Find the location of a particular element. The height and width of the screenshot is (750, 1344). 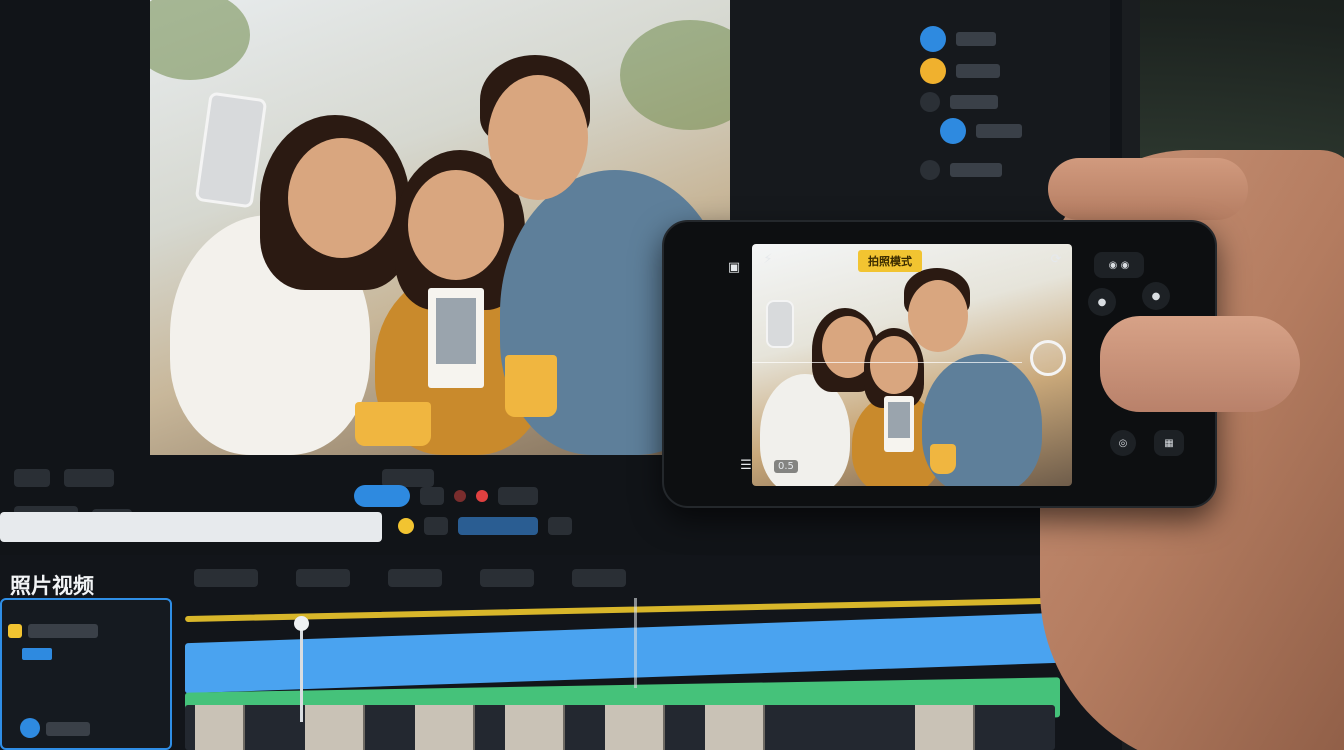

camera-mode-label: 拍照模式 is located at coordinates (890, 261).